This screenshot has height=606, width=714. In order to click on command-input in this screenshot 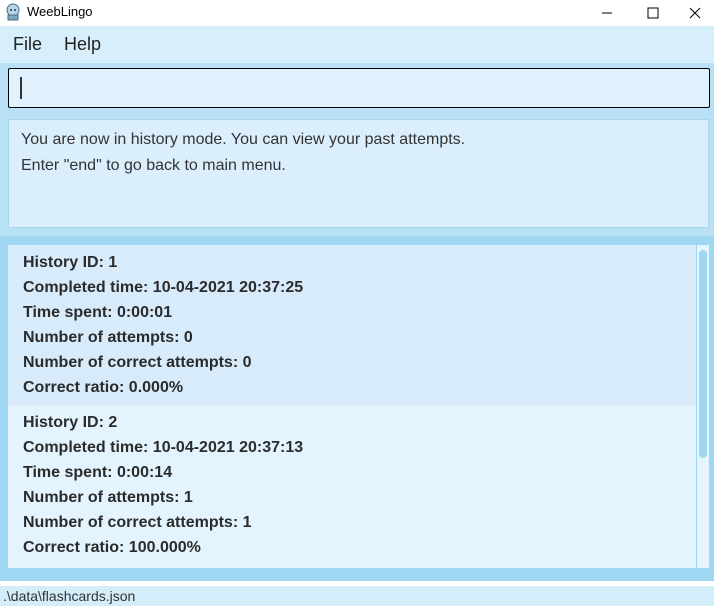, I will do `click(359, 88)`.